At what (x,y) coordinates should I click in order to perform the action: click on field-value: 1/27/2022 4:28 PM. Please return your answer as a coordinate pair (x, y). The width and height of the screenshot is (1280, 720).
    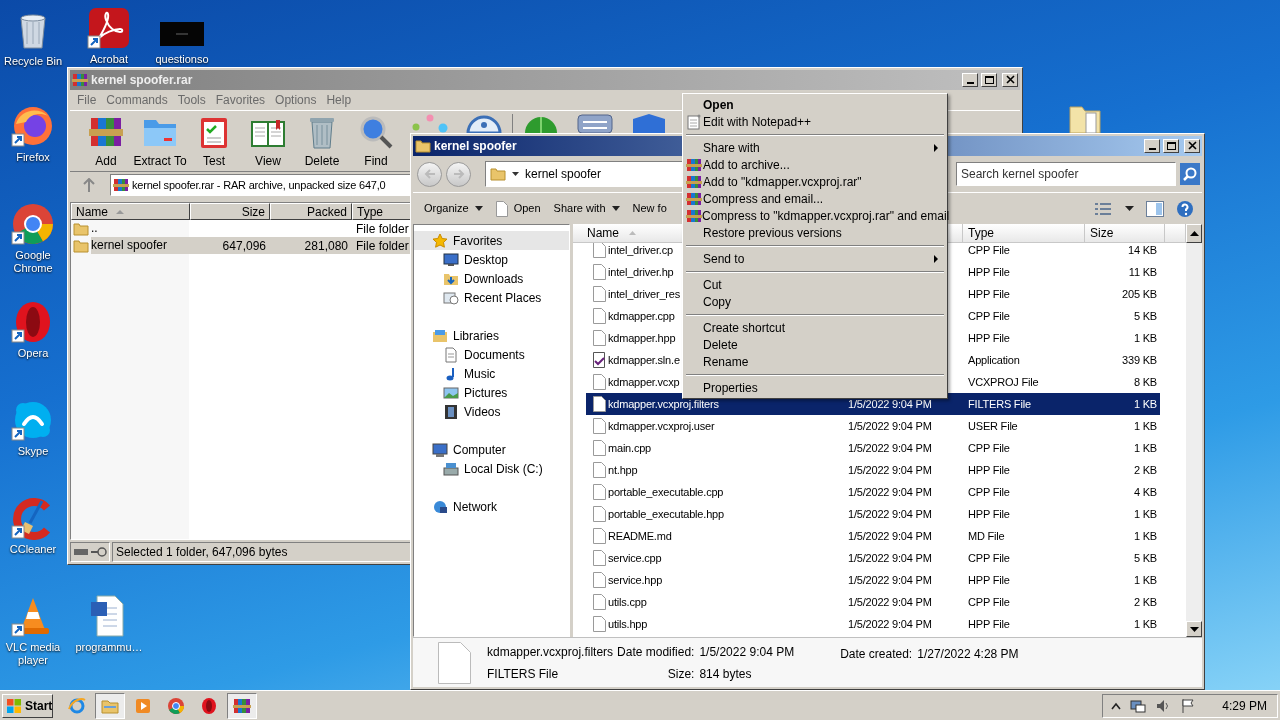
    Looking at the image, I should click on (968, 654).